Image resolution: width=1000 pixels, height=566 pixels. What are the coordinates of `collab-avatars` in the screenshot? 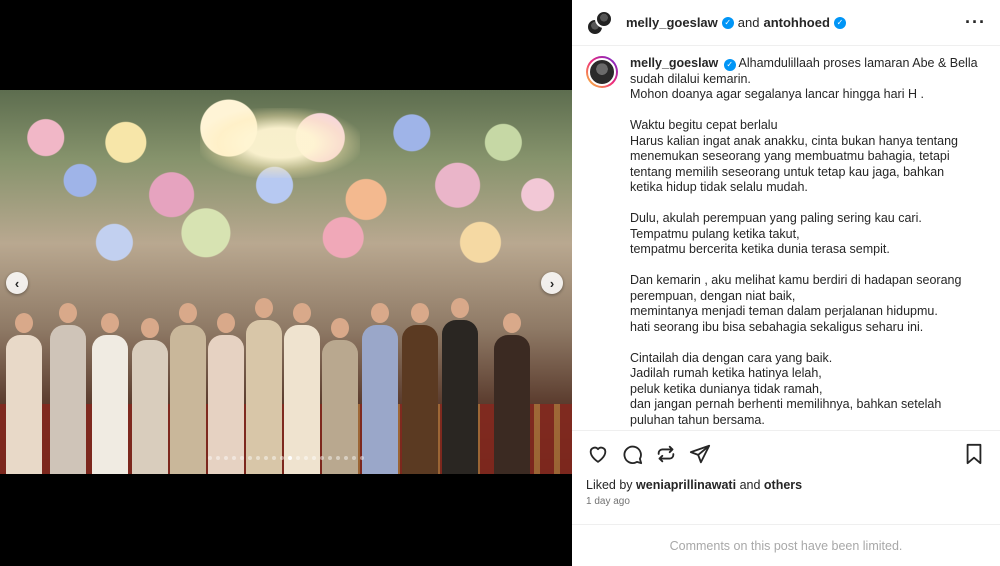 It's located at (599, 22).